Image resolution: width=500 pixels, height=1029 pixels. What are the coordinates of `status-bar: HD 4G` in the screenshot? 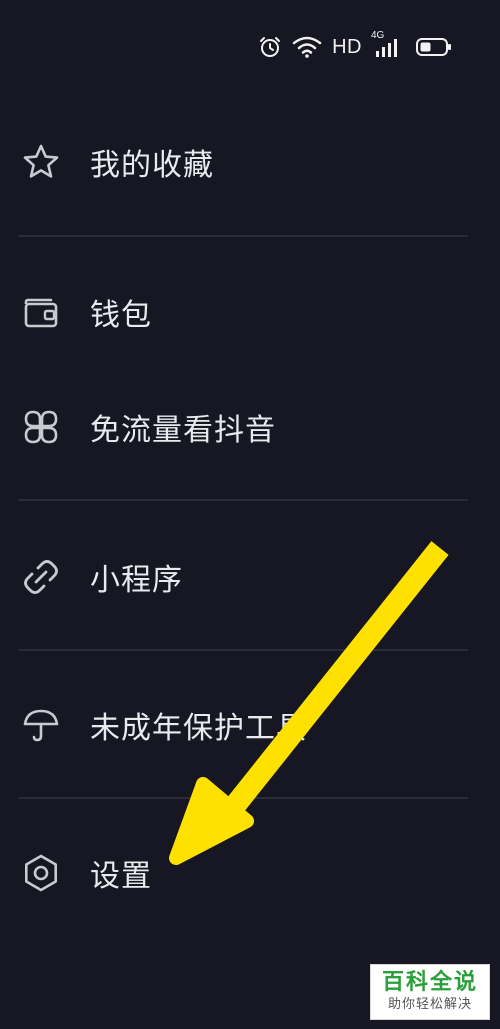 It's located at (355, 46).